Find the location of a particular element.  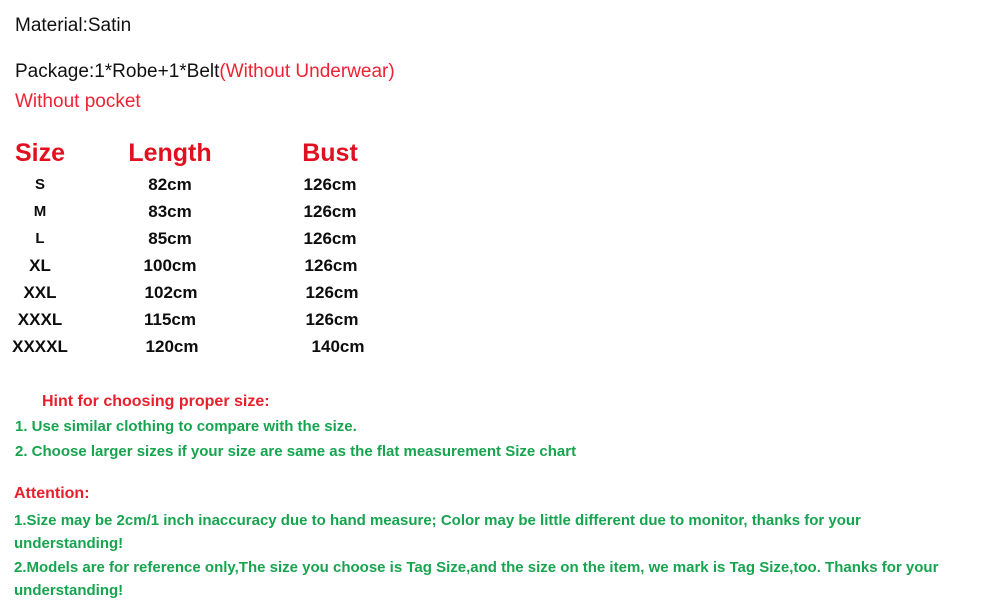

cell-size: XXXL is located at coordinates (40, 319).